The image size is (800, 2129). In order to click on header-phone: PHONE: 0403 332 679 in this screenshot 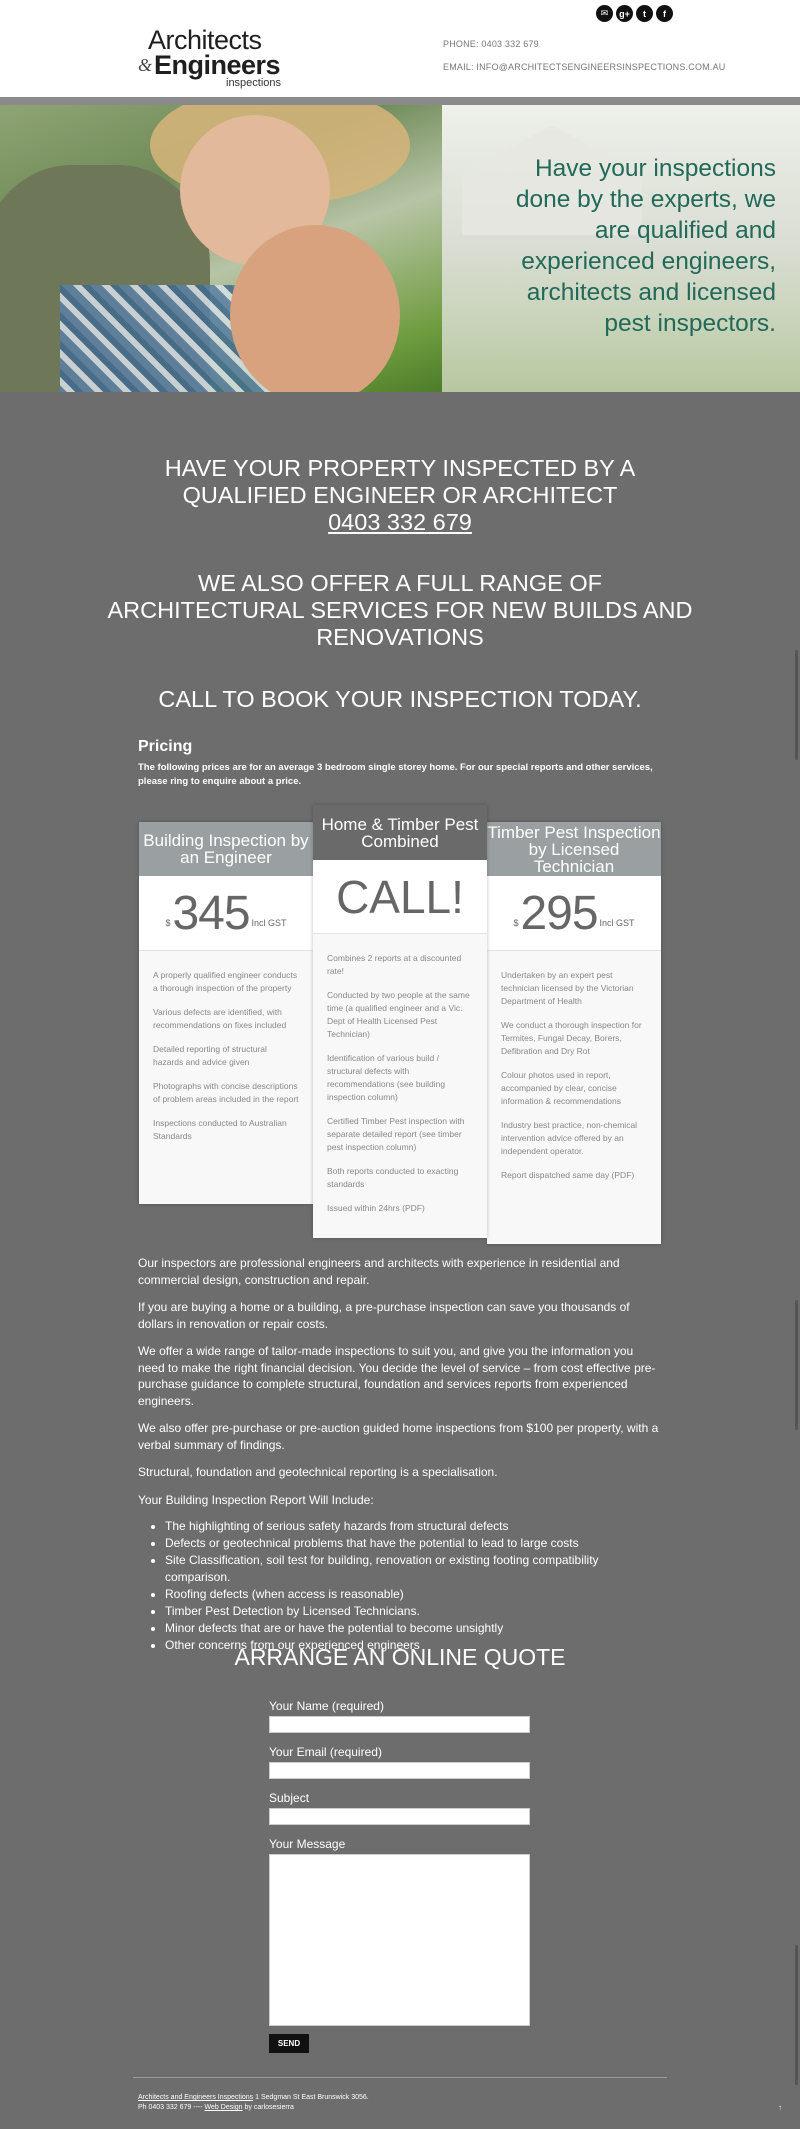, I will do `click(491, 44)`.